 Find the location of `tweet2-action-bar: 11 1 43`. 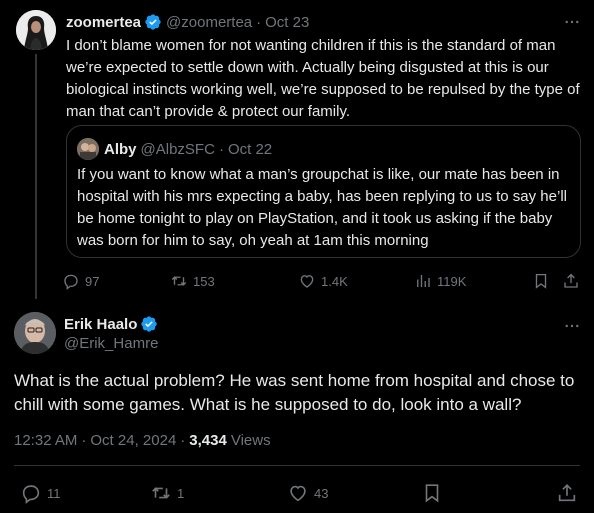

tweet2-action-bar: 11 1 43 is located at coordinates (297, 493).